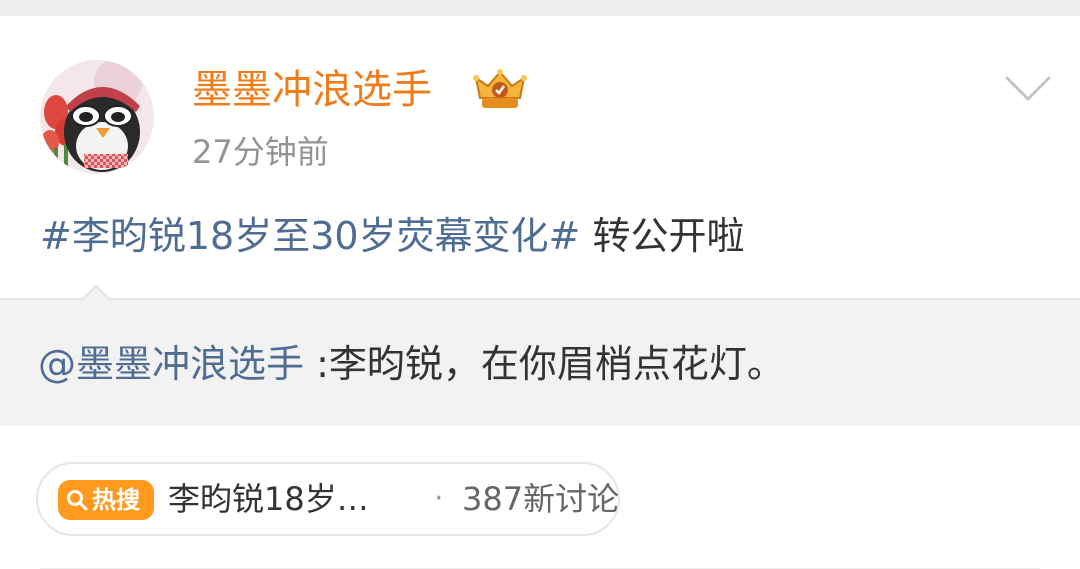 The width and height of the screenshot is (1080, 569). I want to click on penguin-with-sunglasses-avatar, so click(97, 117).